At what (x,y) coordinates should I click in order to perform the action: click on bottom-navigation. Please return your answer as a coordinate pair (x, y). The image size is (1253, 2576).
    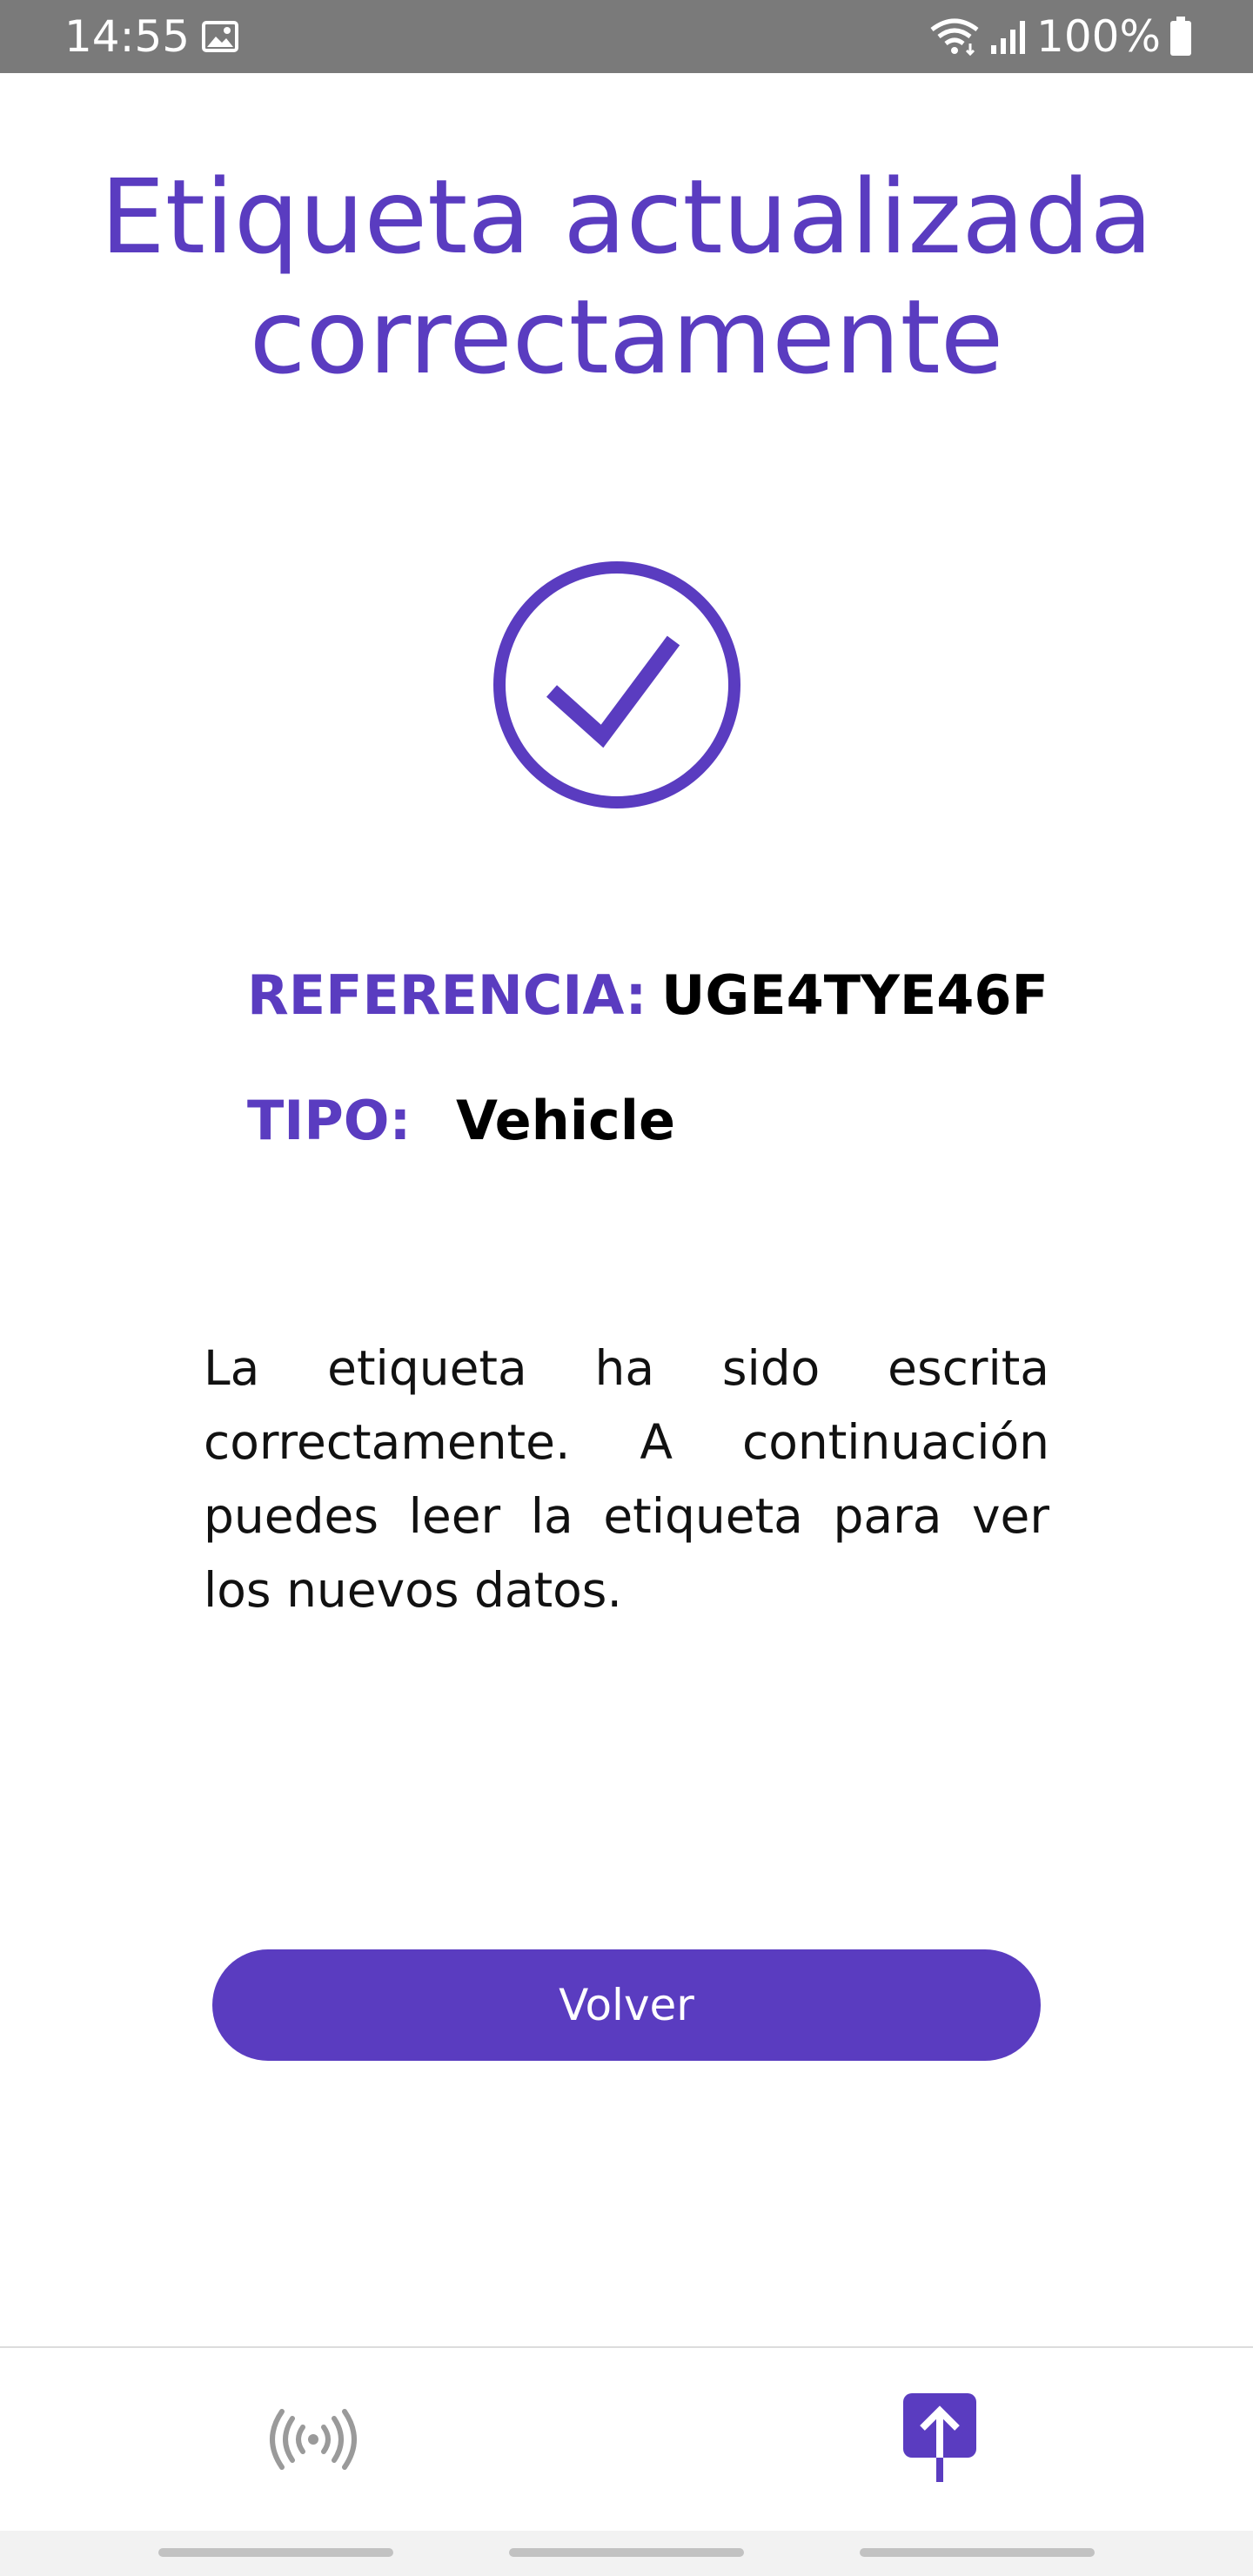
    Looking at the image, I should click on (626, 2439).